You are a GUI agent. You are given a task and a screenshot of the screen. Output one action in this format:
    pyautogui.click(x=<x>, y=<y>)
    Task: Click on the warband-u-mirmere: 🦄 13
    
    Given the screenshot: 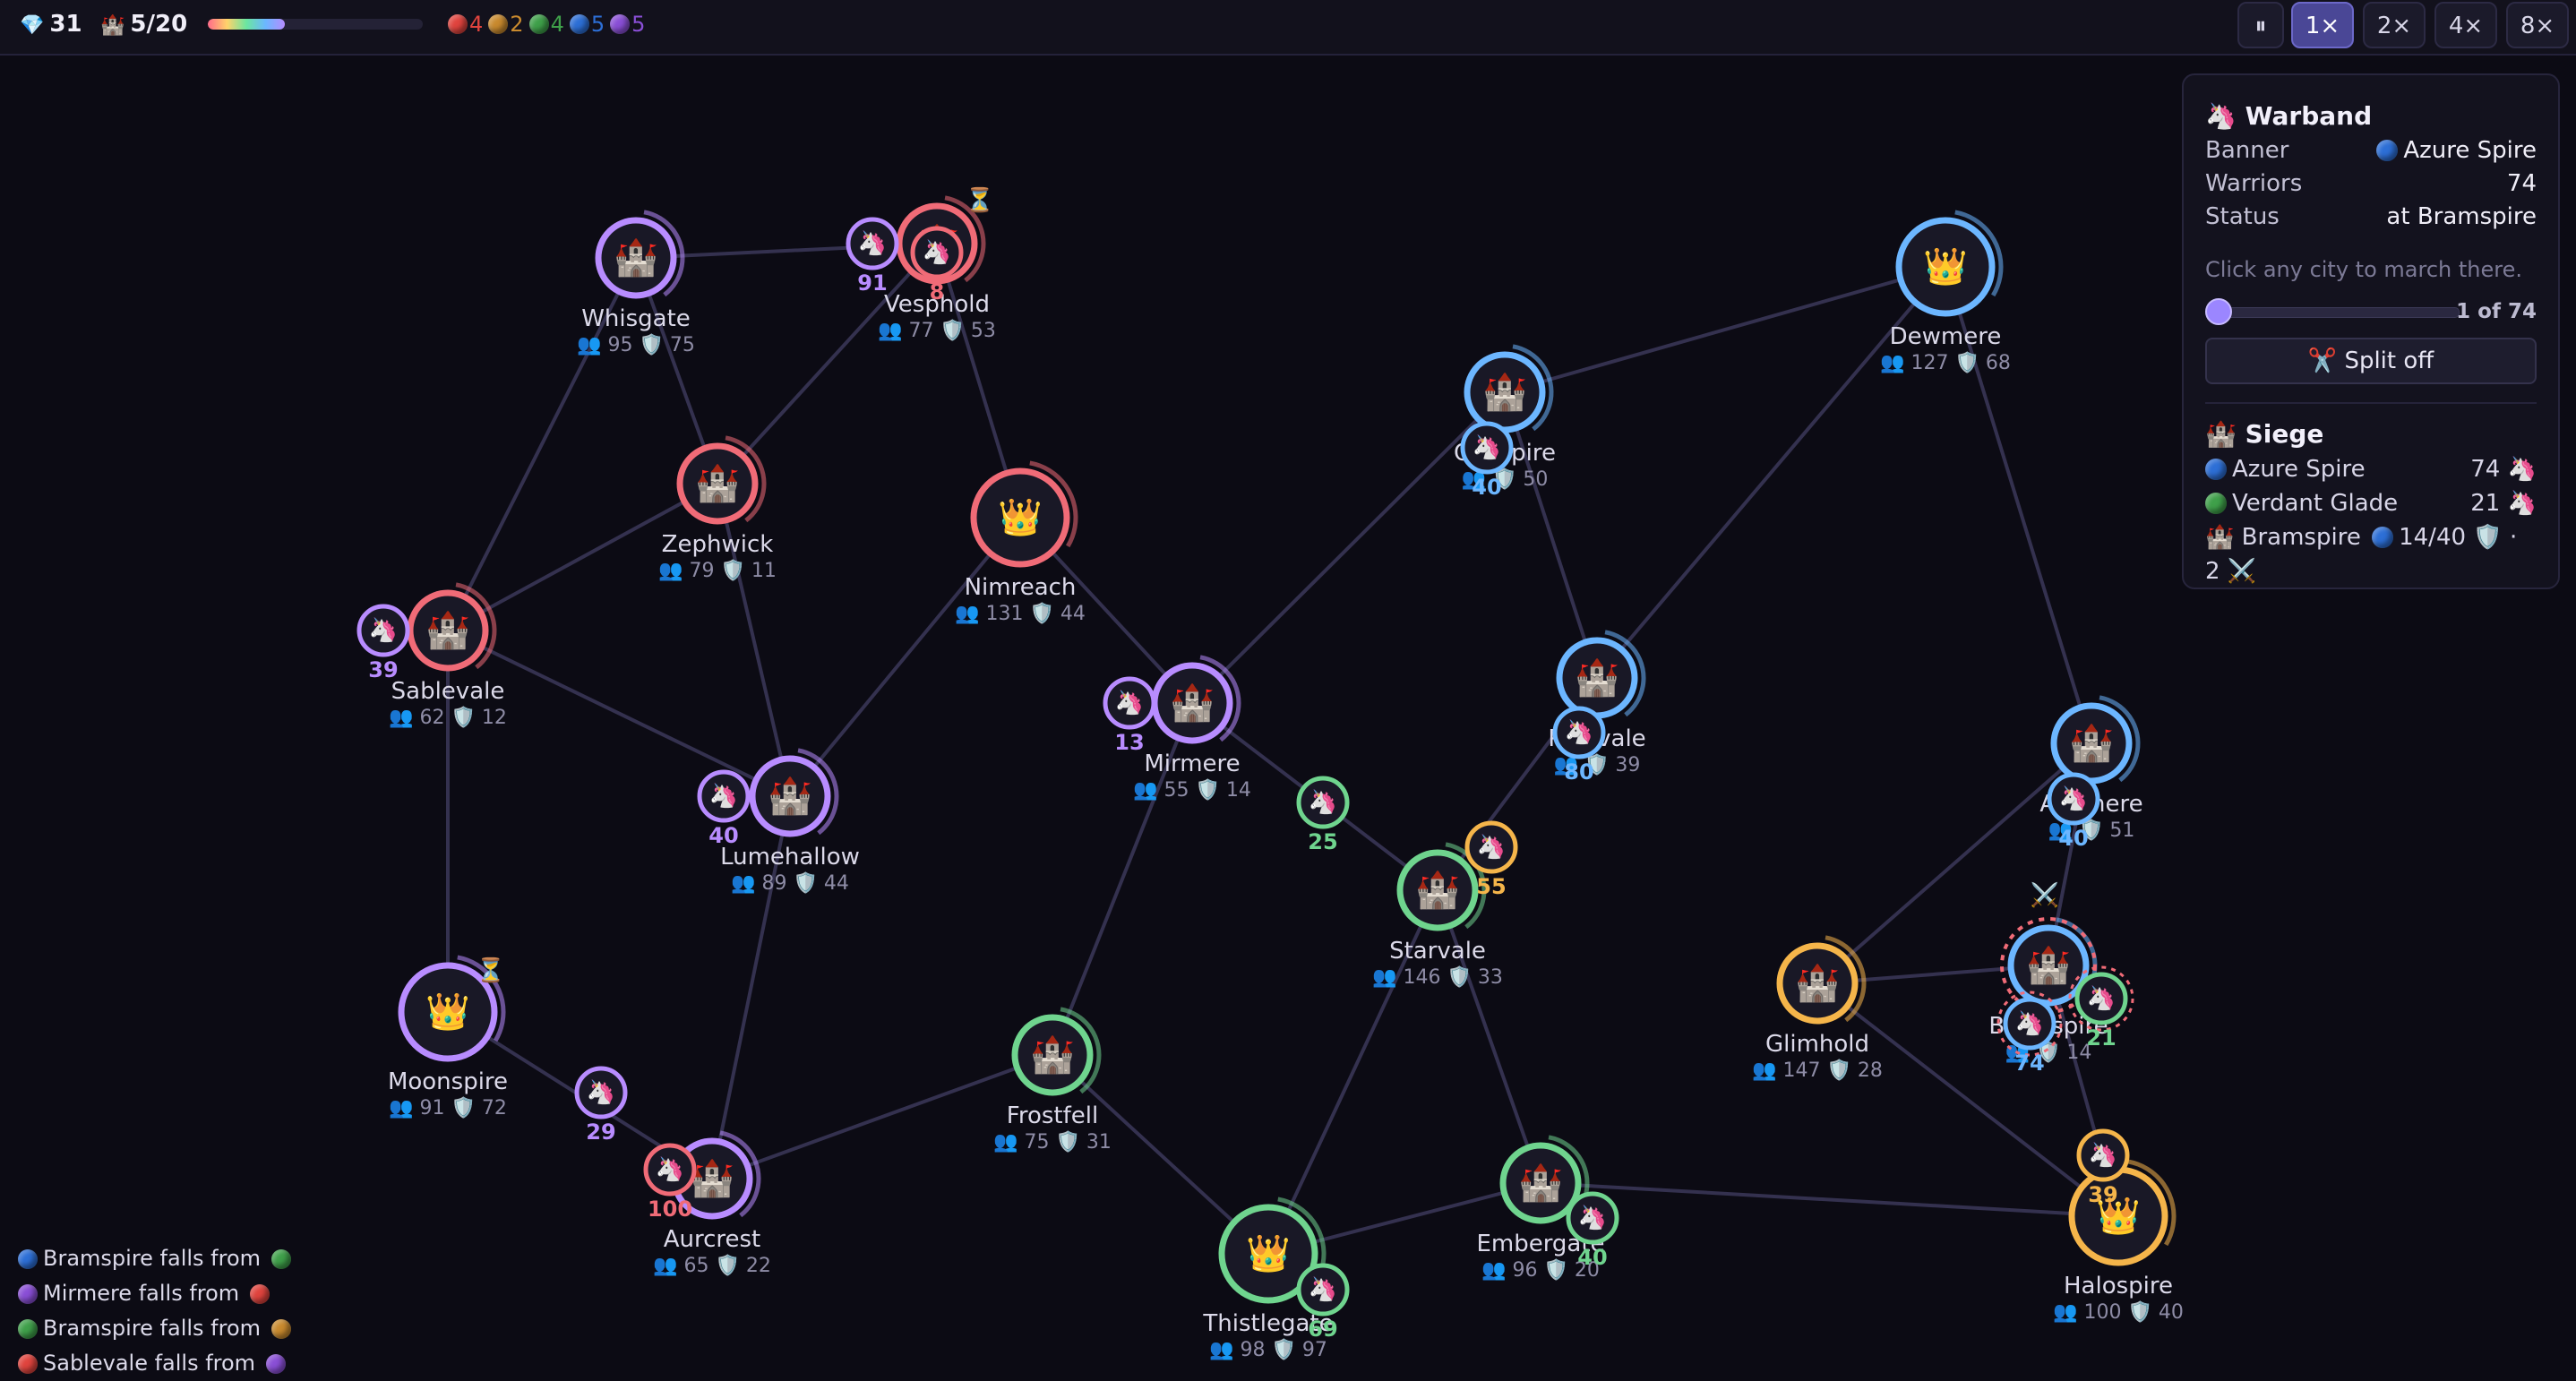 What is the action you would take?
    pyautogui.click(x=1129, y=715)
    